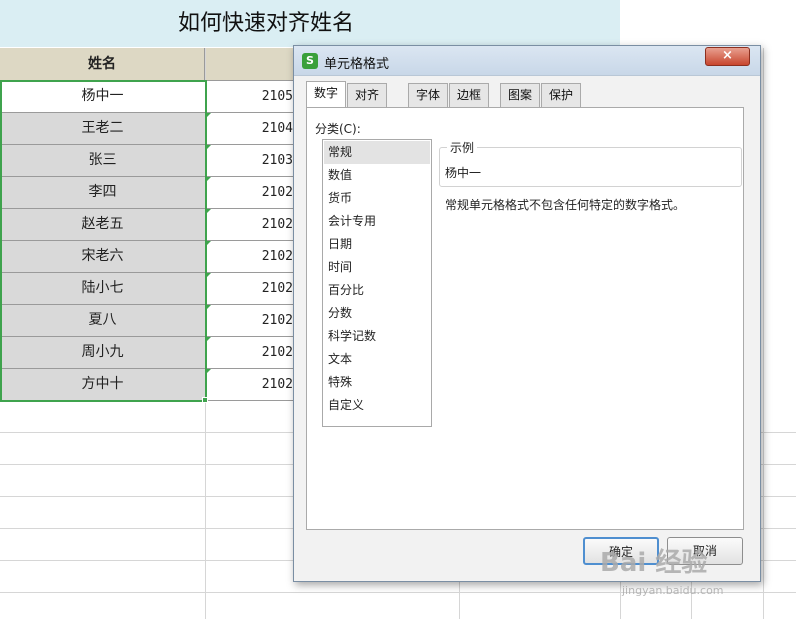  I want to click on name-cell: 宋老六, so click(102, 257).